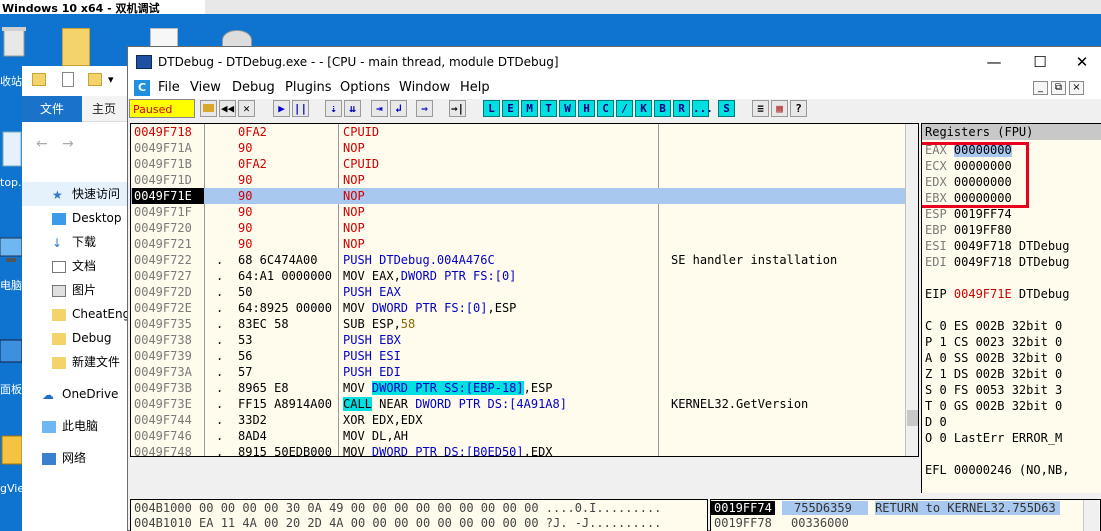  Describe the element at coordinates (144, 62) in the screenshot. I see `app-icon` at that location.